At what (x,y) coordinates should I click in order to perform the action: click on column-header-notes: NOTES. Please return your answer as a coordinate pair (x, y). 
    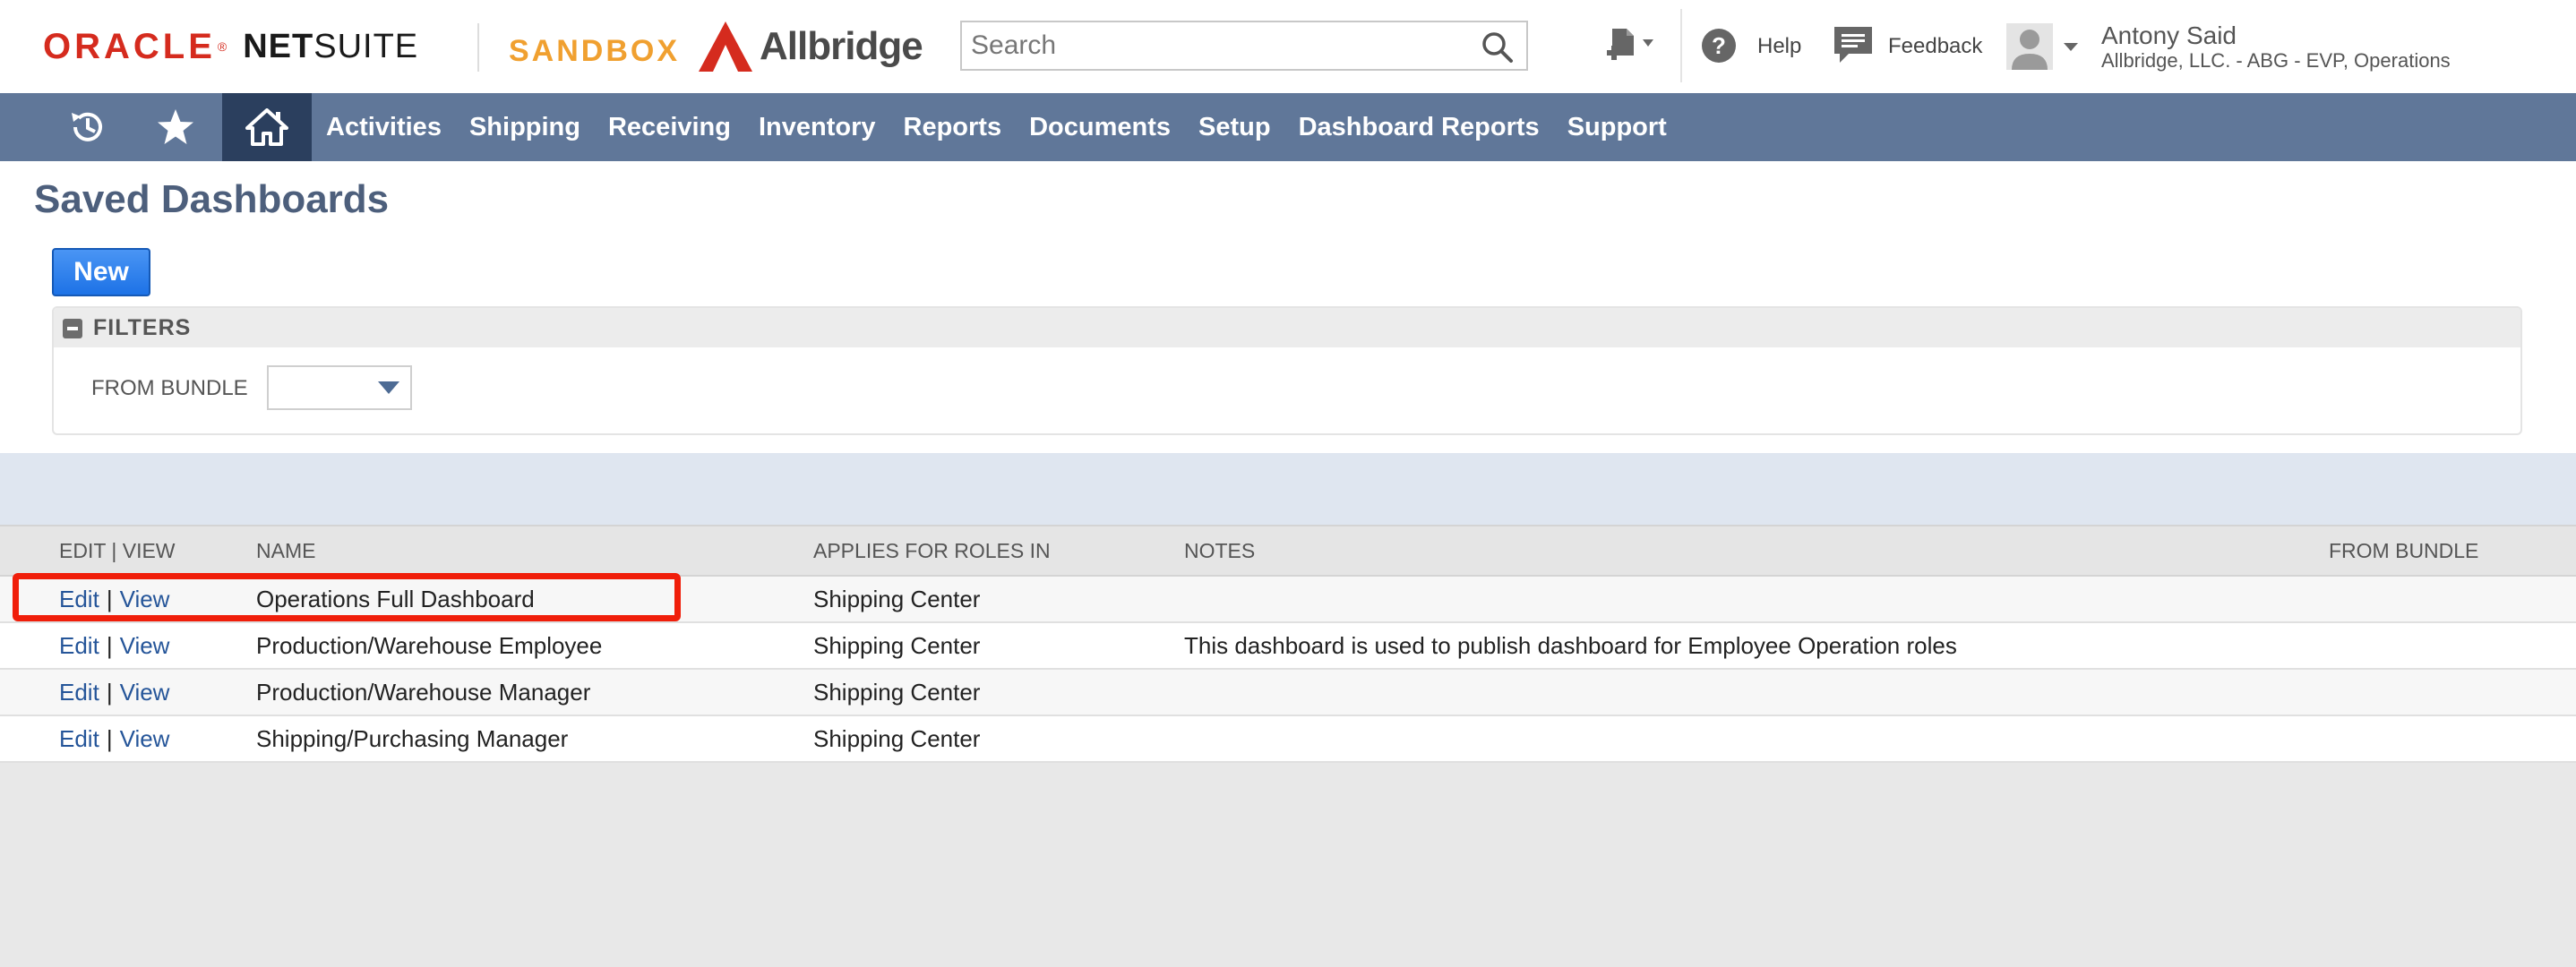
    Looking at the image, I should click on (1756, 551).